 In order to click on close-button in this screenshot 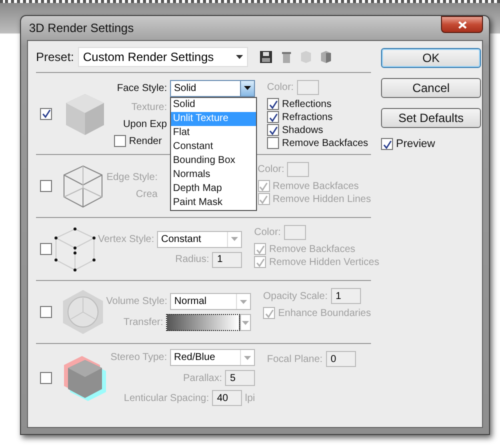, I will do `click(462, 24)`.